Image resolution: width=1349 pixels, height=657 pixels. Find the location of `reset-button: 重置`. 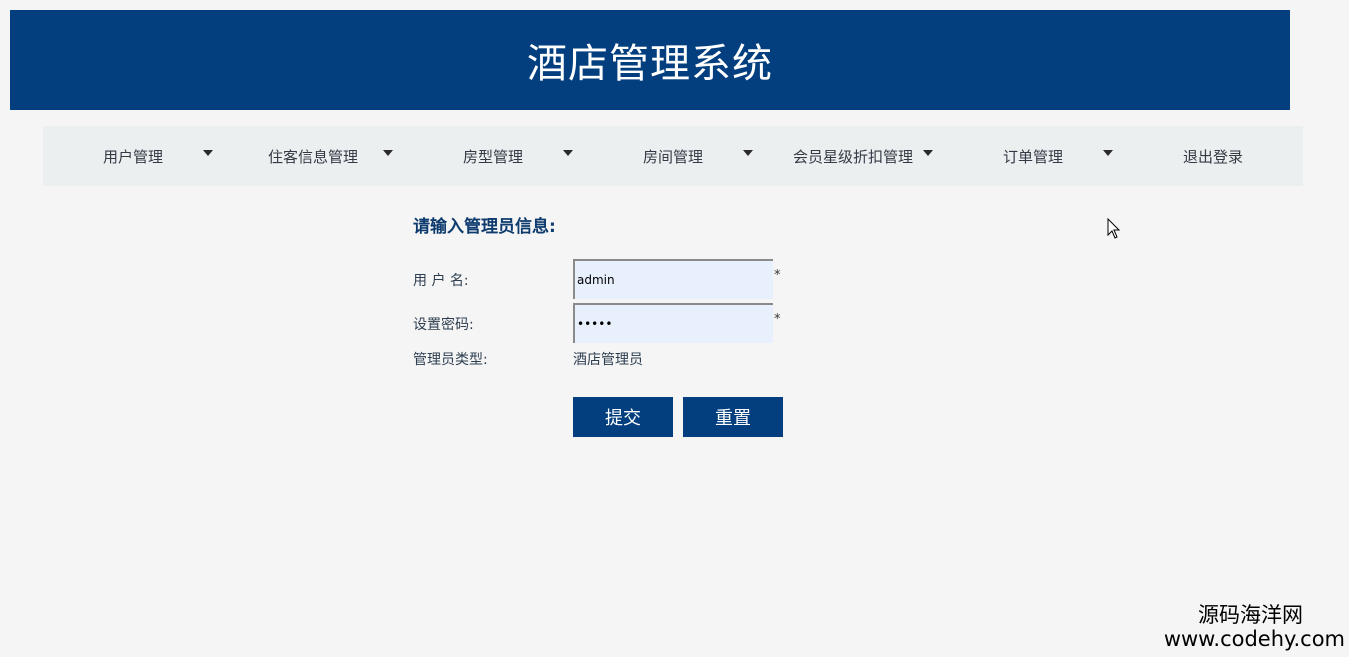

reset-button: 重置 is located at coordinates (733, 417).